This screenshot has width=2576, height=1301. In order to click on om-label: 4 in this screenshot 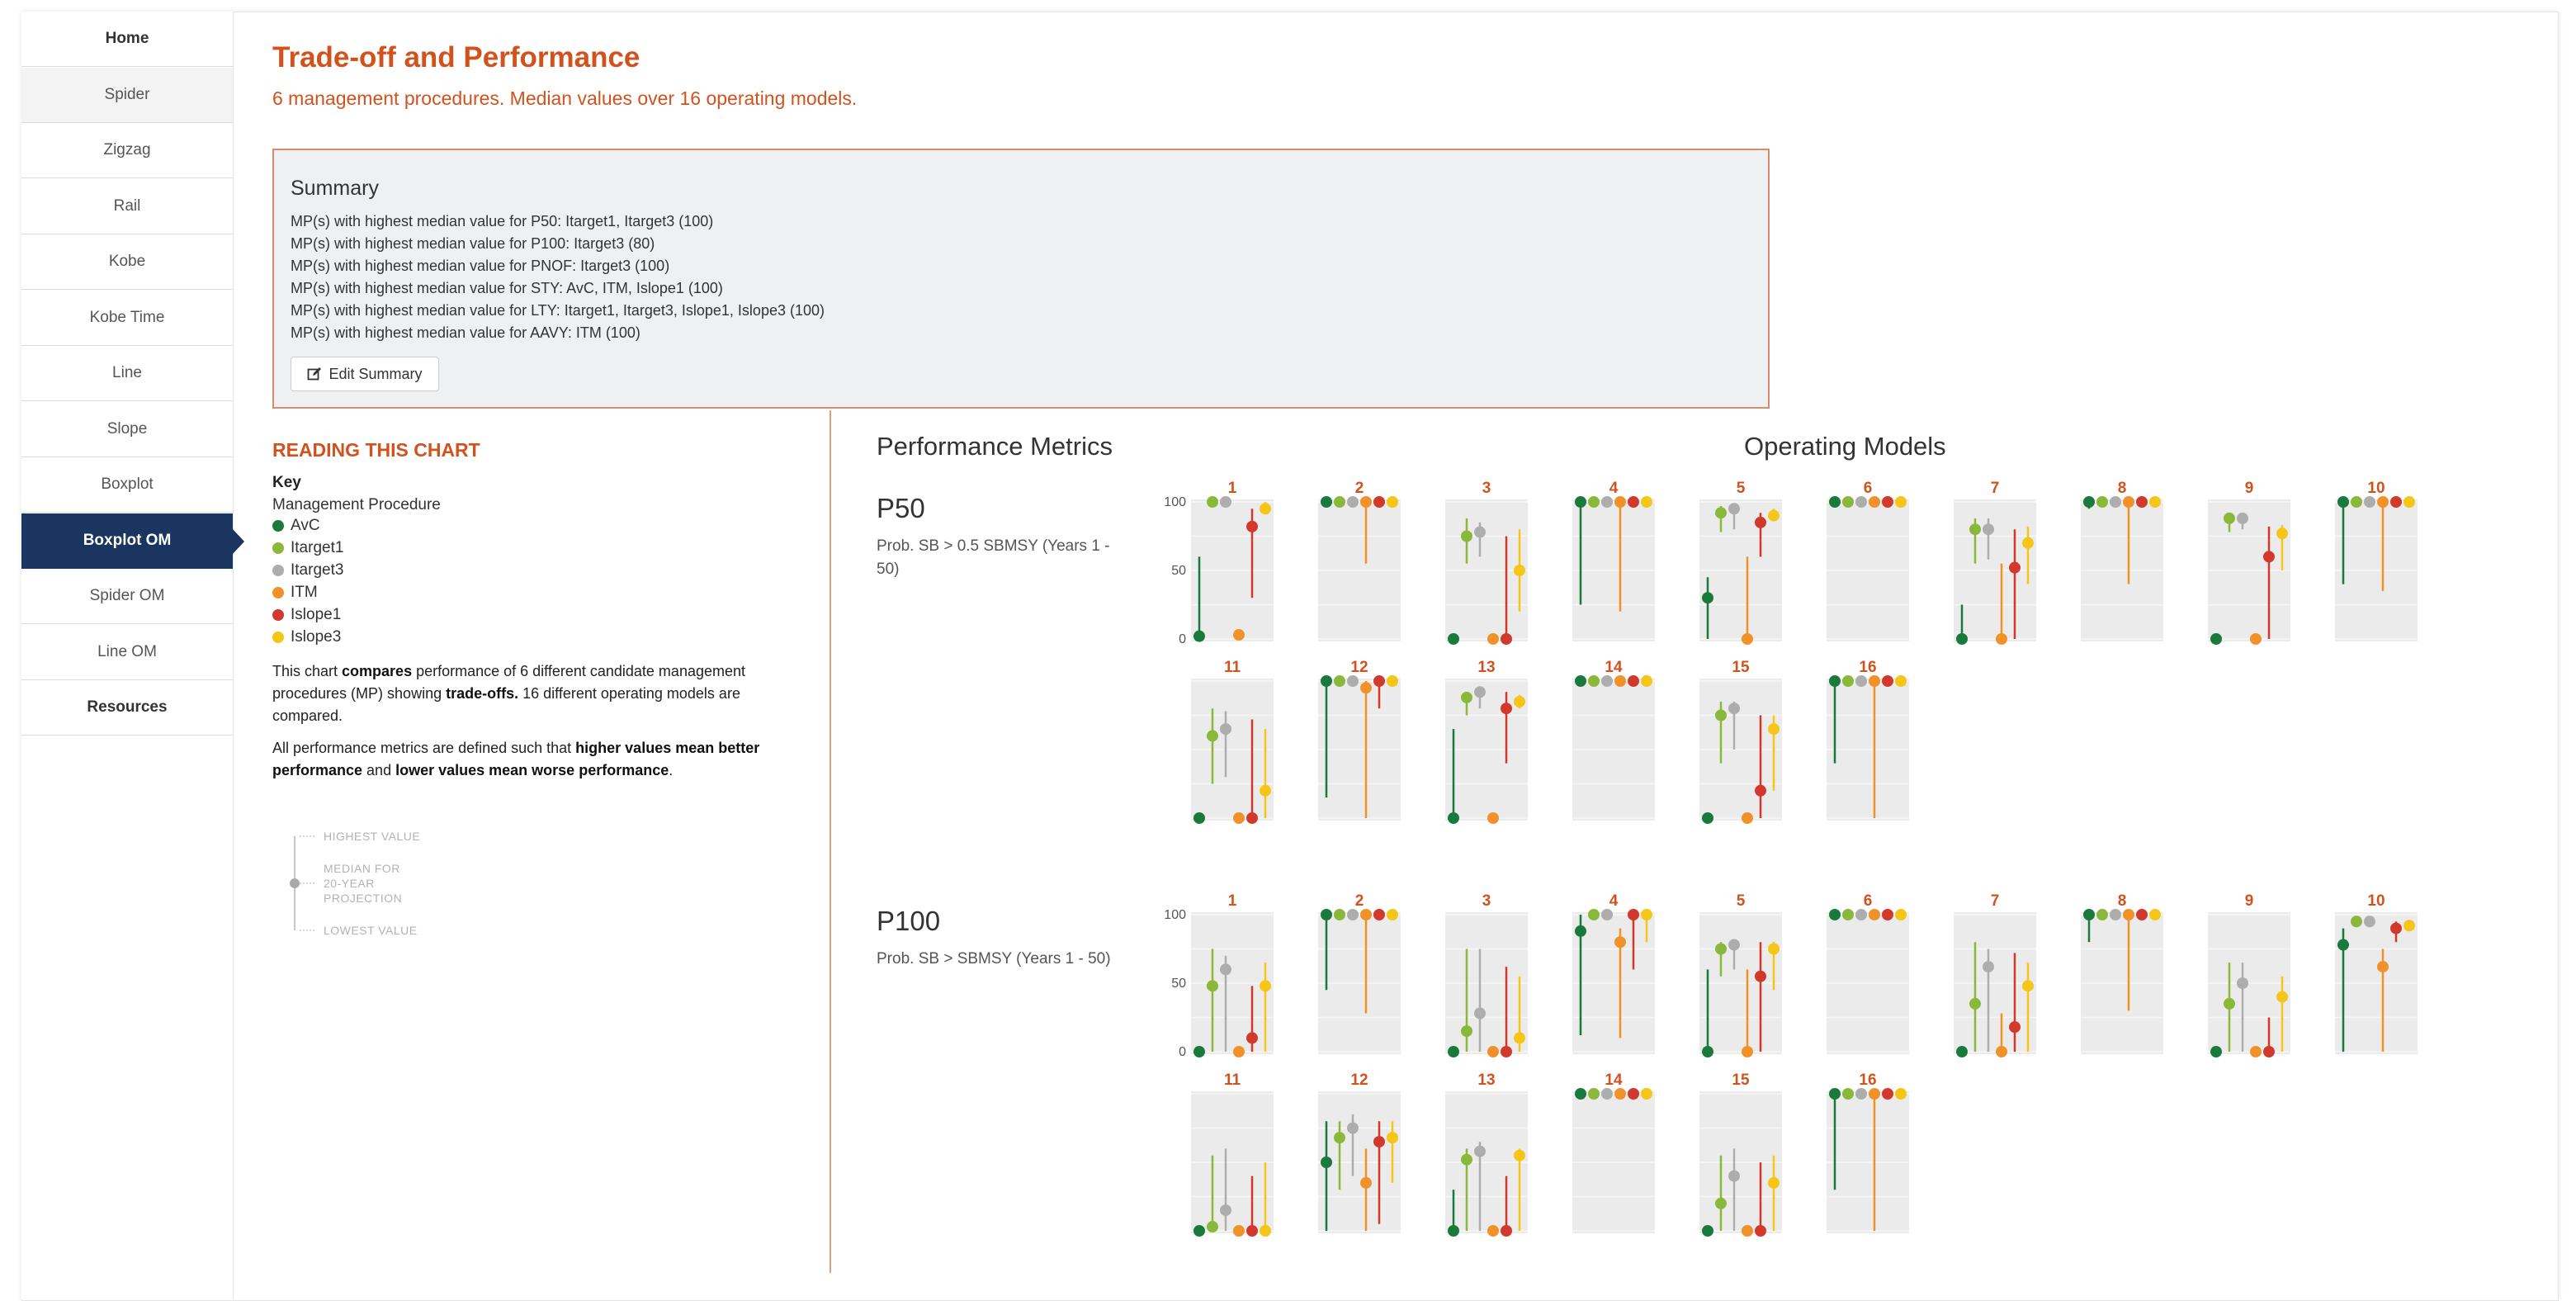, I will do `click(1614, 488)`.